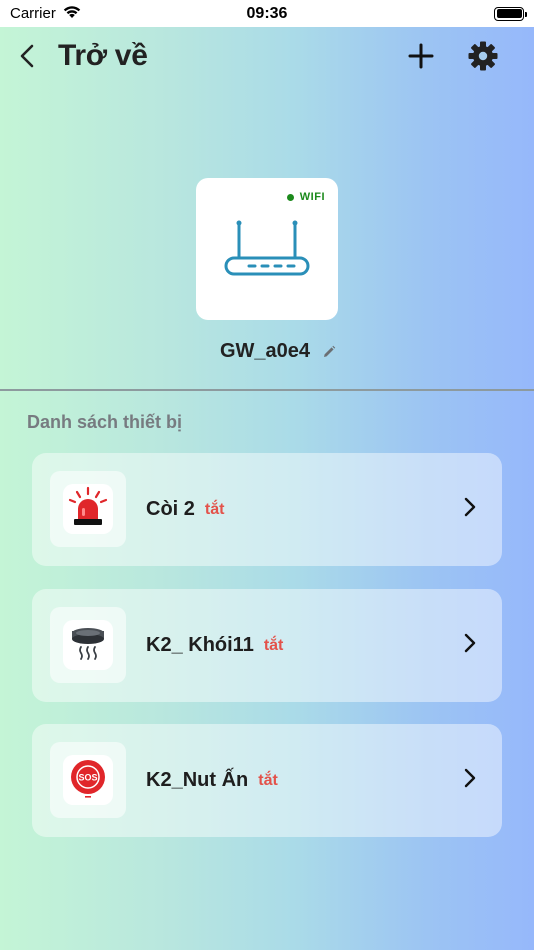 The image size is (534, 950). I want to click on device-icon-box: SOS, so click(88, 780).